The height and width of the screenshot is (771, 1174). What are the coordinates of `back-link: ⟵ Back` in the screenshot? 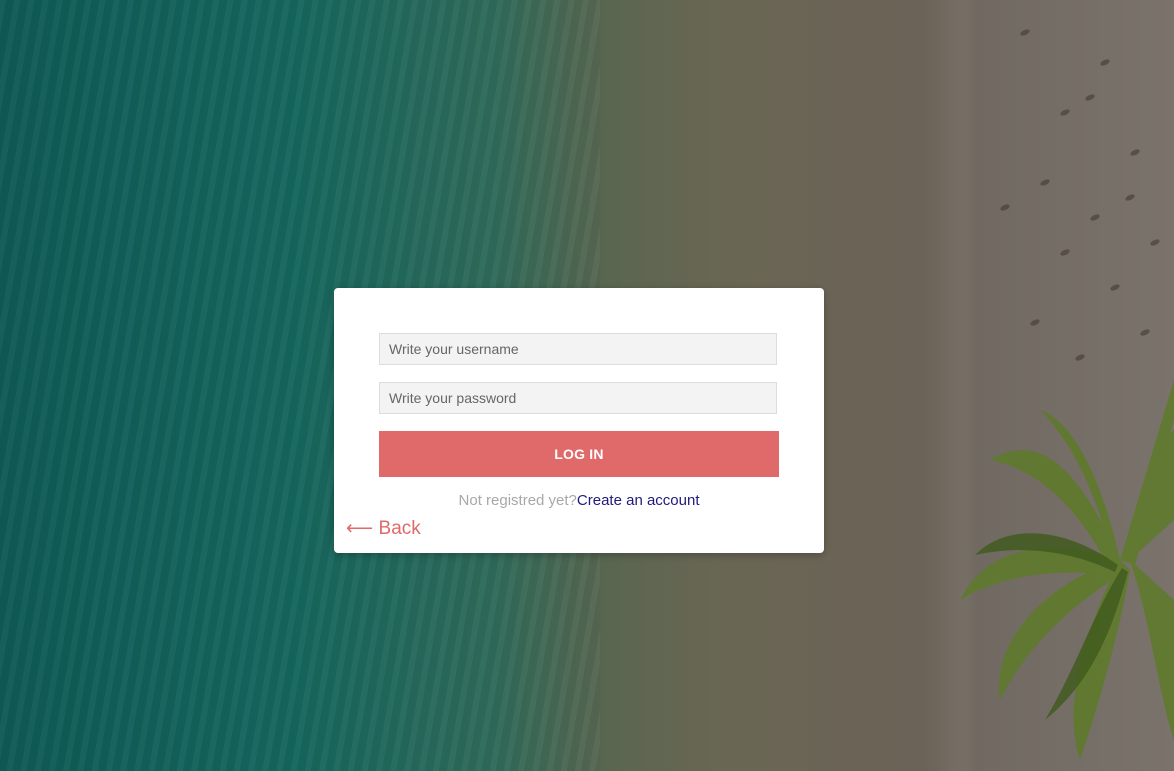 It's located at (383, 528).